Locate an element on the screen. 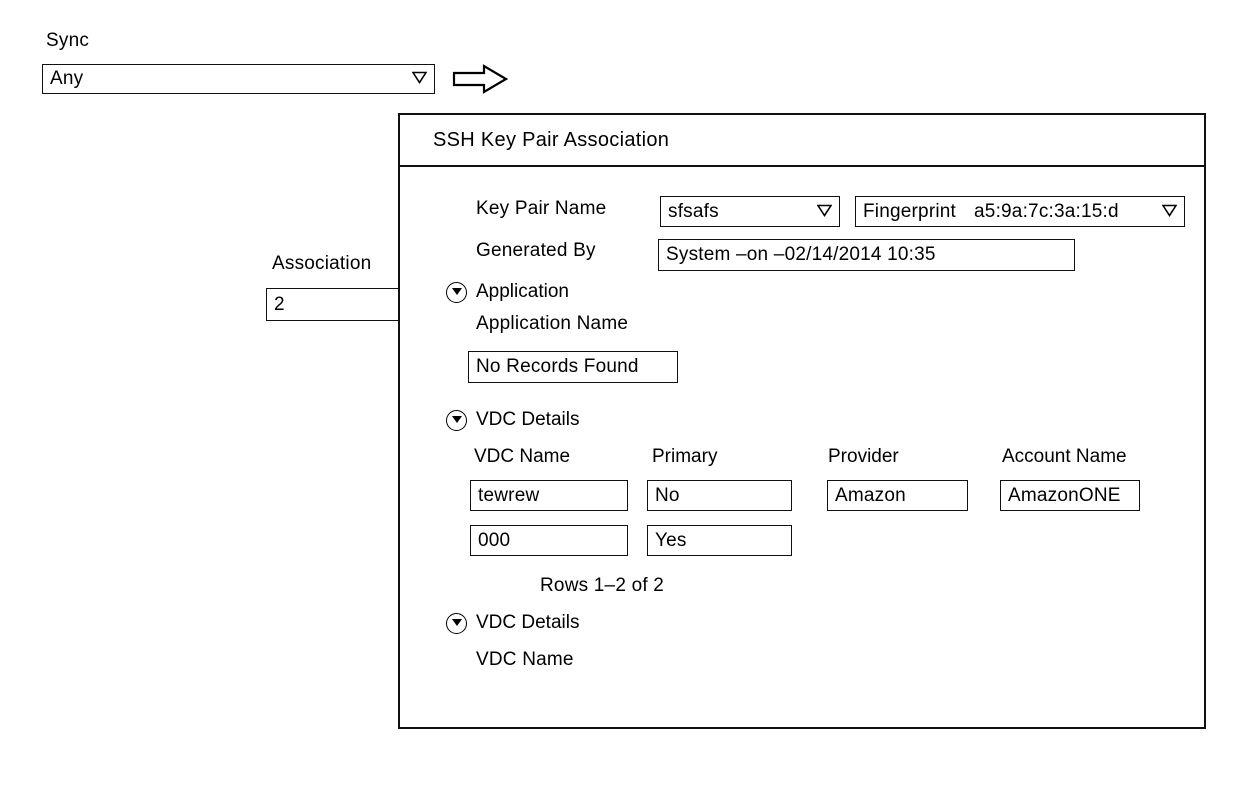  key-pair-name-select: sfsafs is located at coordinates (750, 211).